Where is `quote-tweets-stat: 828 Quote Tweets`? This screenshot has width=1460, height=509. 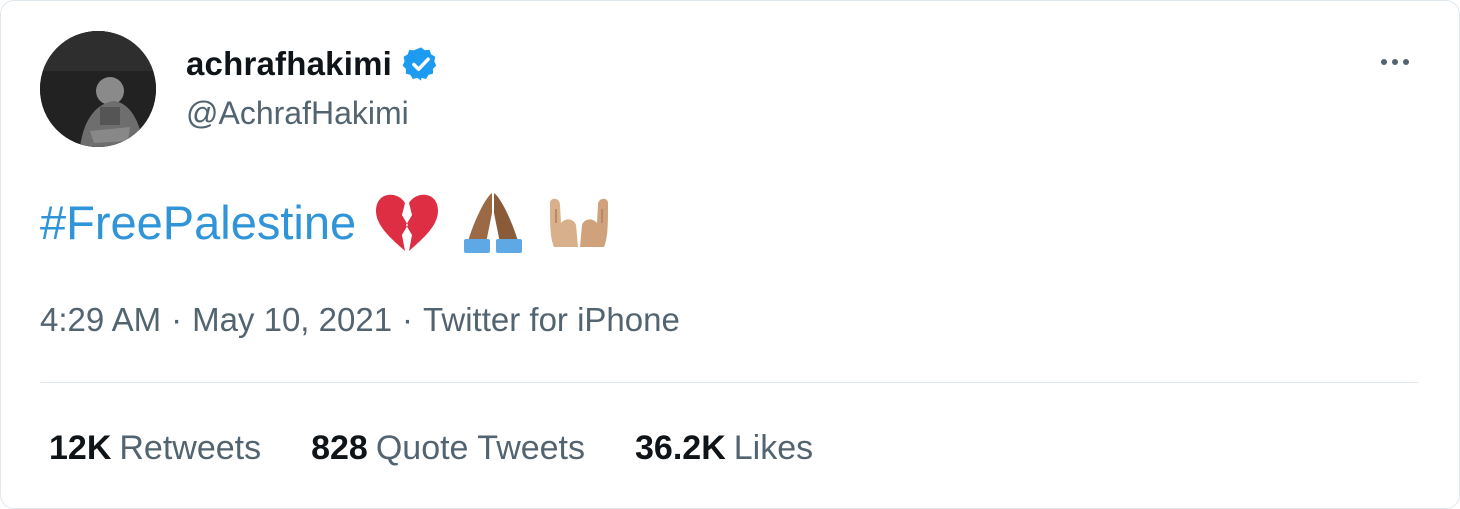 quote-tweets-stat: 828 Quote Tweets is located at coordinates (448, 448).